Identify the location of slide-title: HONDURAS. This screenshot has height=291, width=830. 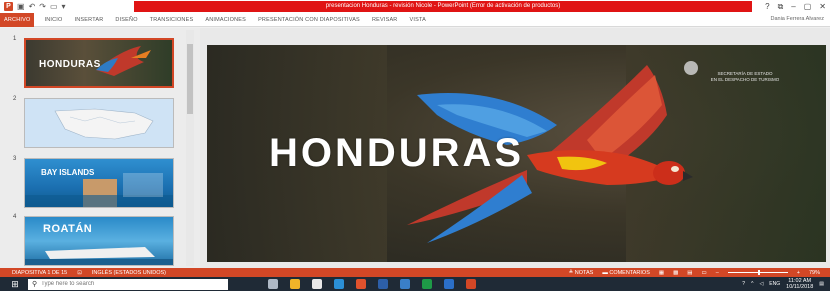
(396, 153).